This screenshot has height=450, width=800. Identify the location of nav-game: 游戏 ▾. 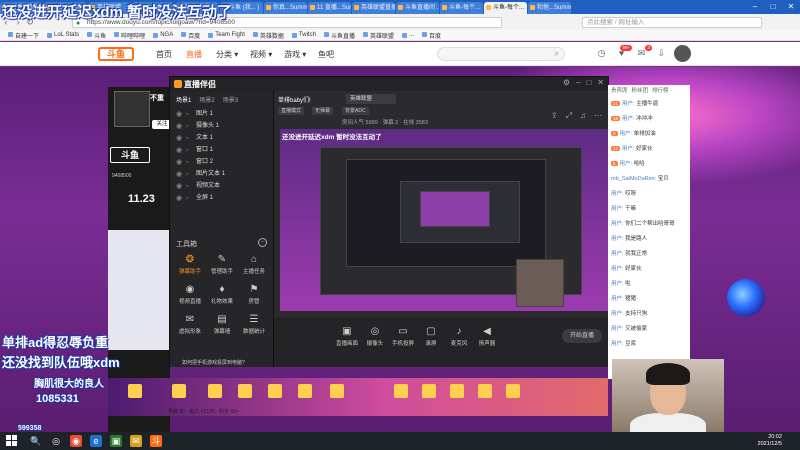
(295, 54).